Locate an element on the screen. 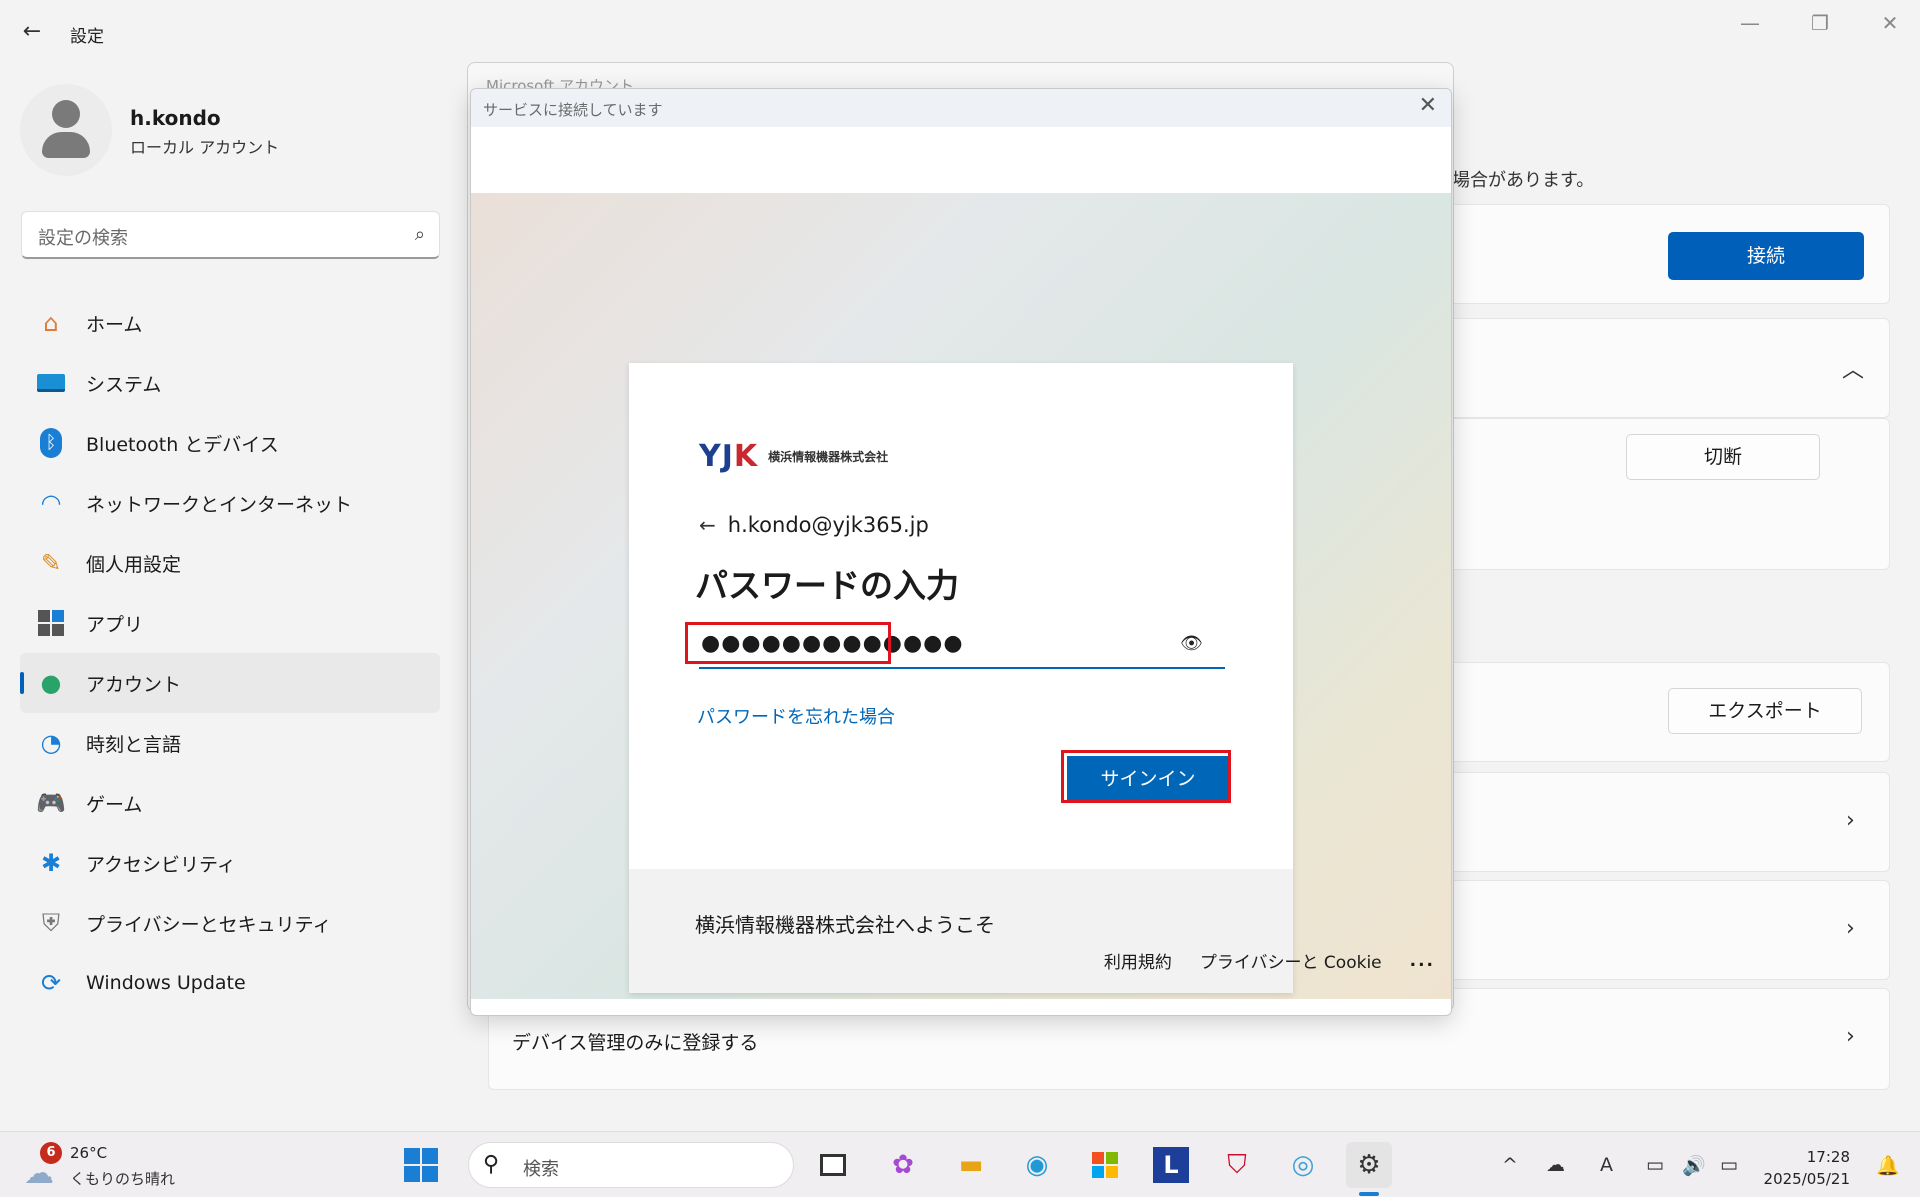  company-logo: YJK 横浜情報機器株式会社 is located at coordinates (794, 456).